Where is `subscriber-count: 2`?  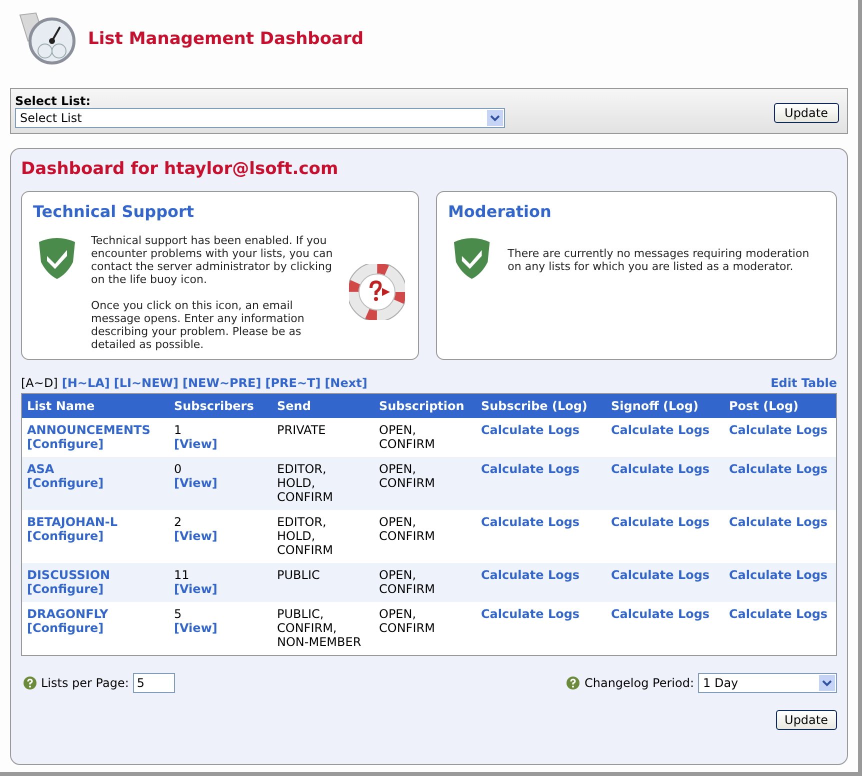 subscriber-count: 2 is located at coordinates (178, 522).